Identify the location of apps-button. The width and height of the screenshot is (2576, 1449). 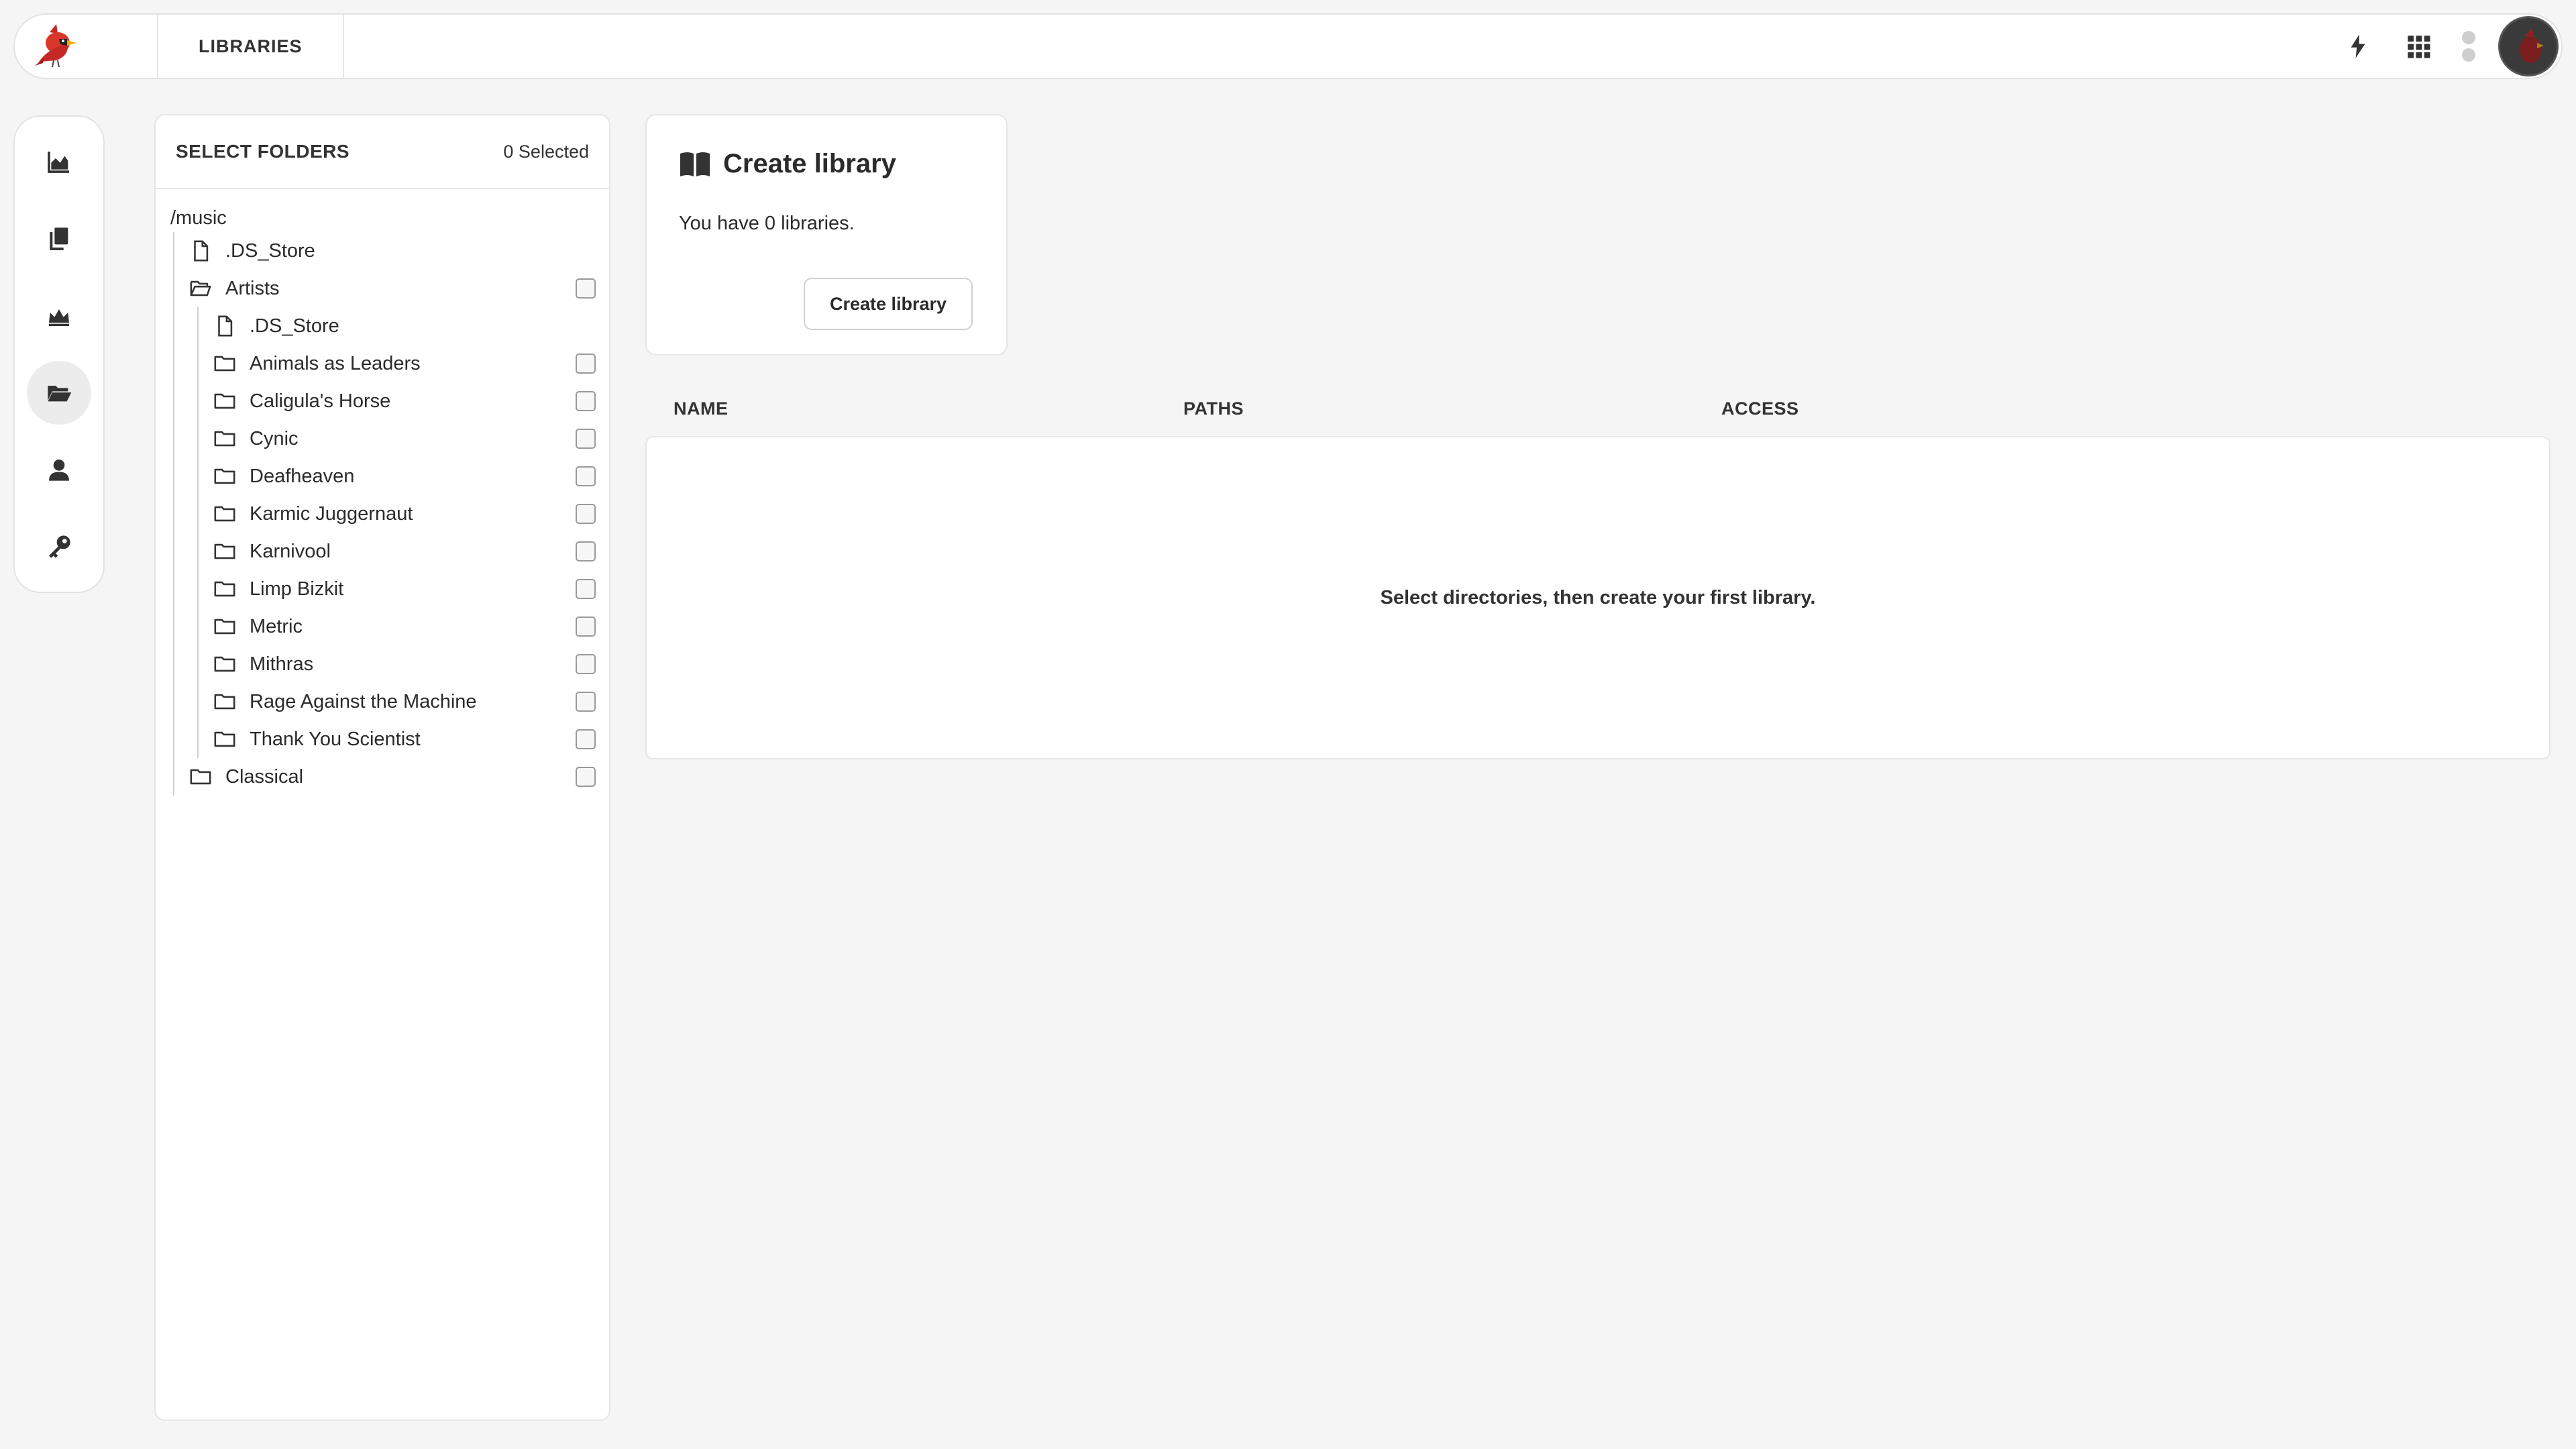
(2418, 46).